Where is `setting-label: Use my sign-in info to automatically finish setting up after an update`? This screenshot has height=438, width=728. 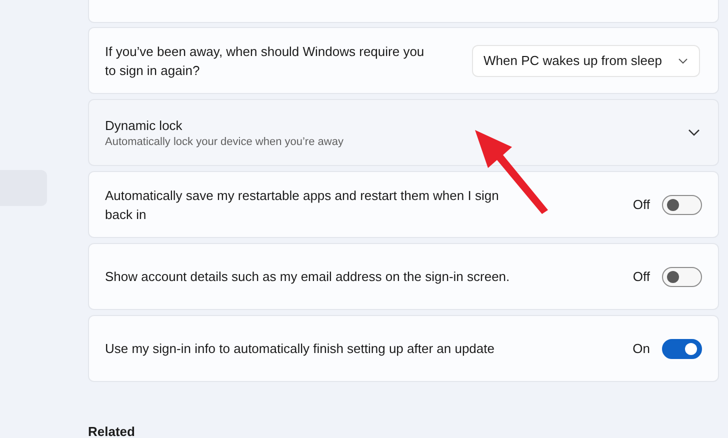 setting-label: Use my sign-in info to automatically finish setting up after an update is located at coordinates (300, 349).